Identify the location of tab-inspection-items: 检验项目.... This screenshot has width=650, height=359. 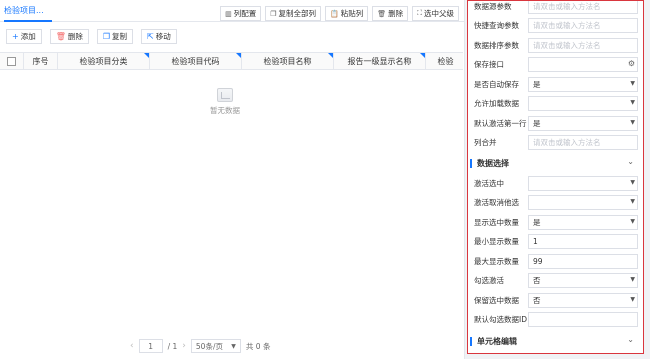
(28, 11).